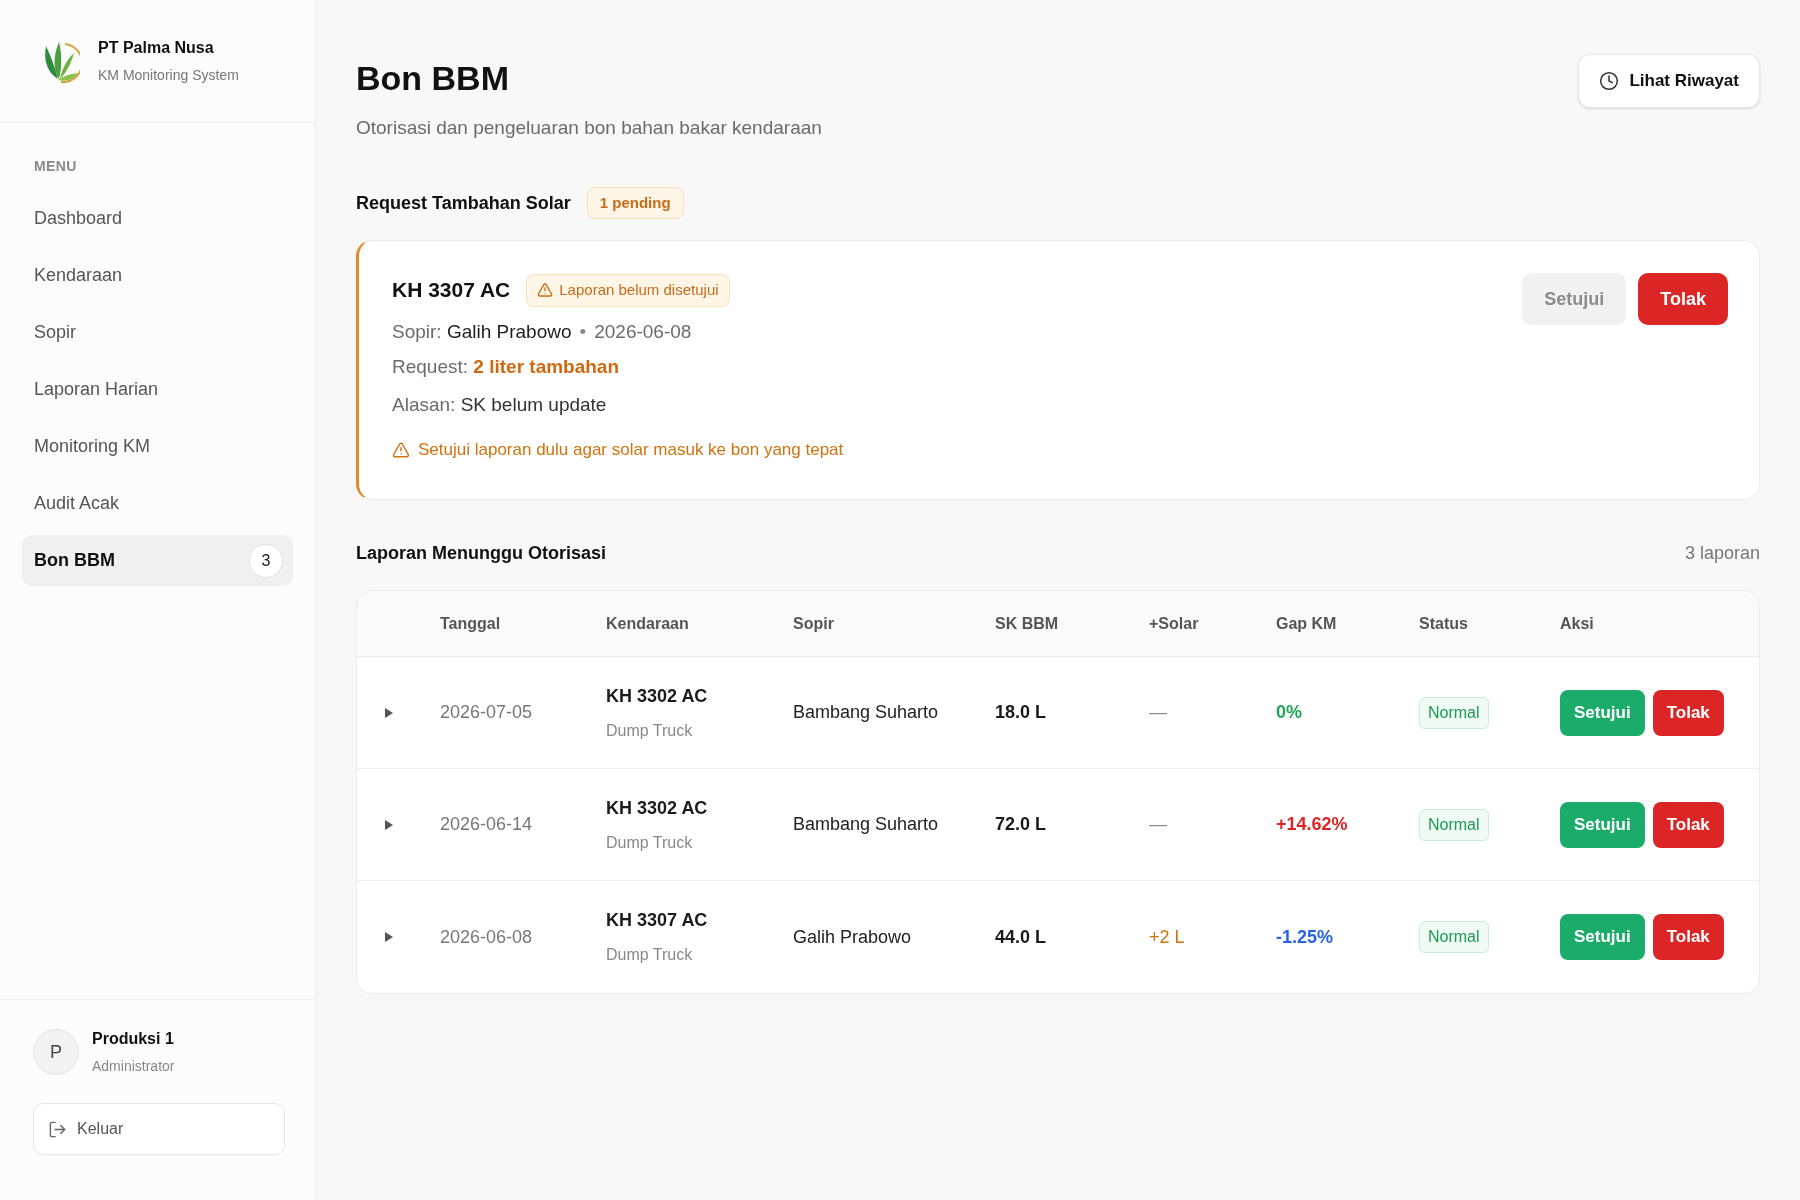  Describe the element at coordinates (156, 48) in the screenshot. I see `company-name: PT Palma Nusa` at that location.